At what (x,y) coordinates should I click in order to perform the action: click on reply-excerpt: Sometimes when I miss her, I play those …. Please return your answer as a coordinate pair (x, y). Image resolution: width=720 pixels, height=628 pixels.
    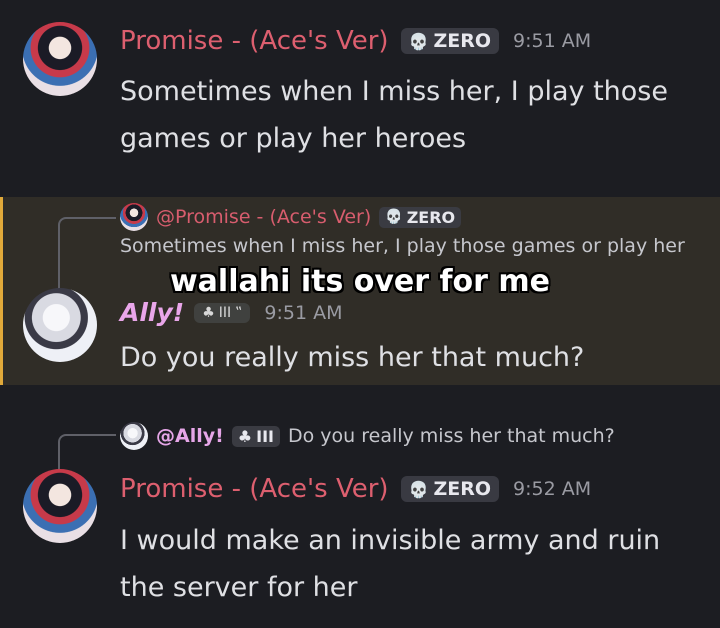
    Looking at the image, I should click on (402, 246).